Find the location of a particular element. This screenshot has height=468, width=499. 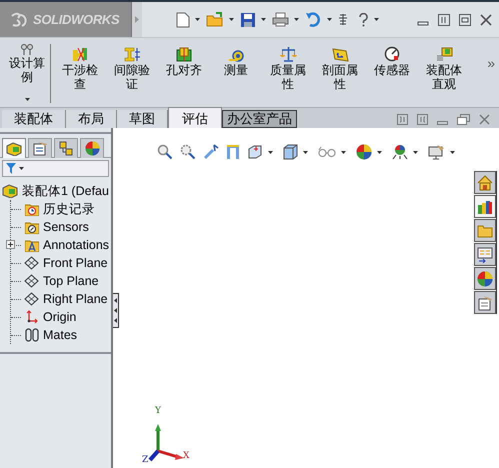

tool-button: 孔对齐 is located at coordinates (184, 60).